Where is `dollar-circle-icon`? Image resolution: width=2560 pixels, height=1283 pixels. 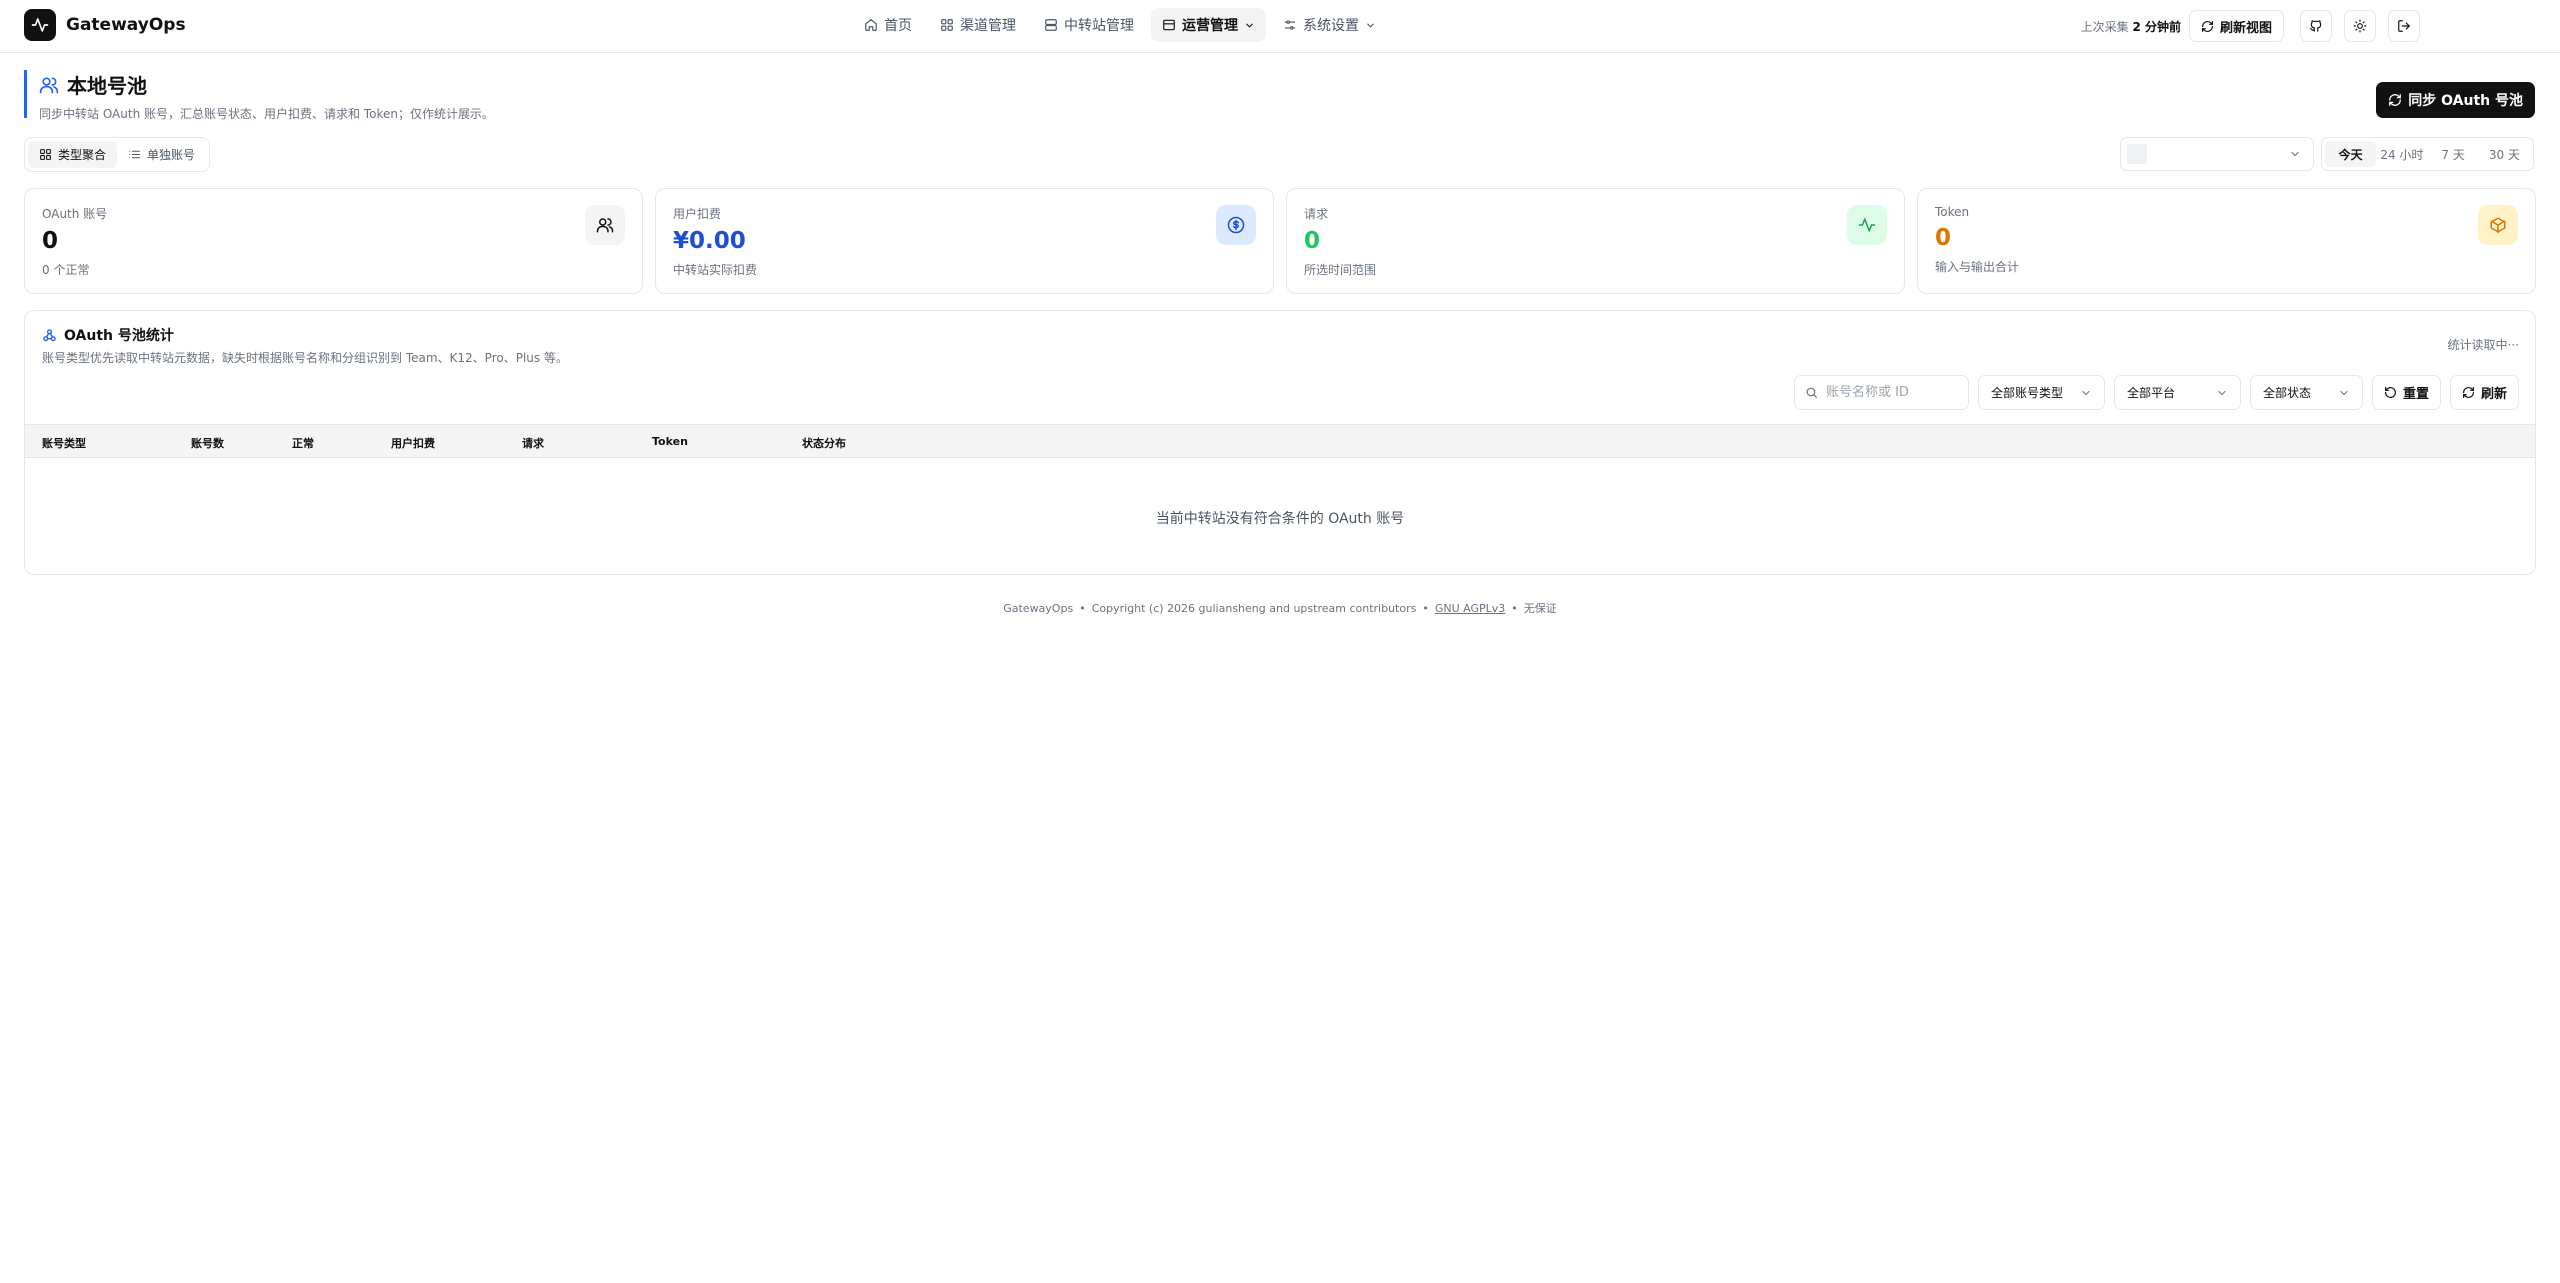
dollar-circle-icon is located at coordinates (1236, 225).